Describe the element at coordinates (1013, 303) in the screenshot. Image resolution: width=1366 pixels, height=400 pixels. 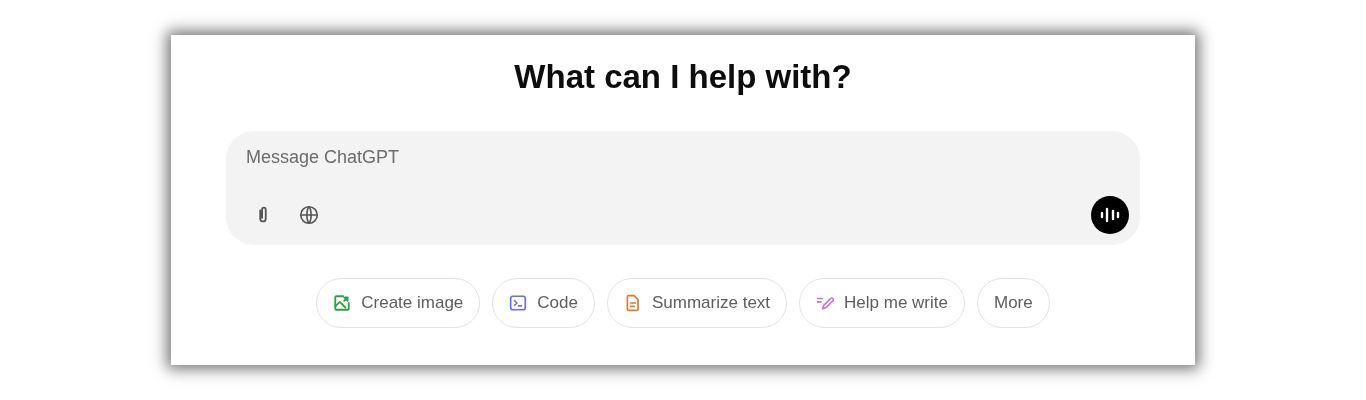
I see `suggestion-chip: More` at that location.